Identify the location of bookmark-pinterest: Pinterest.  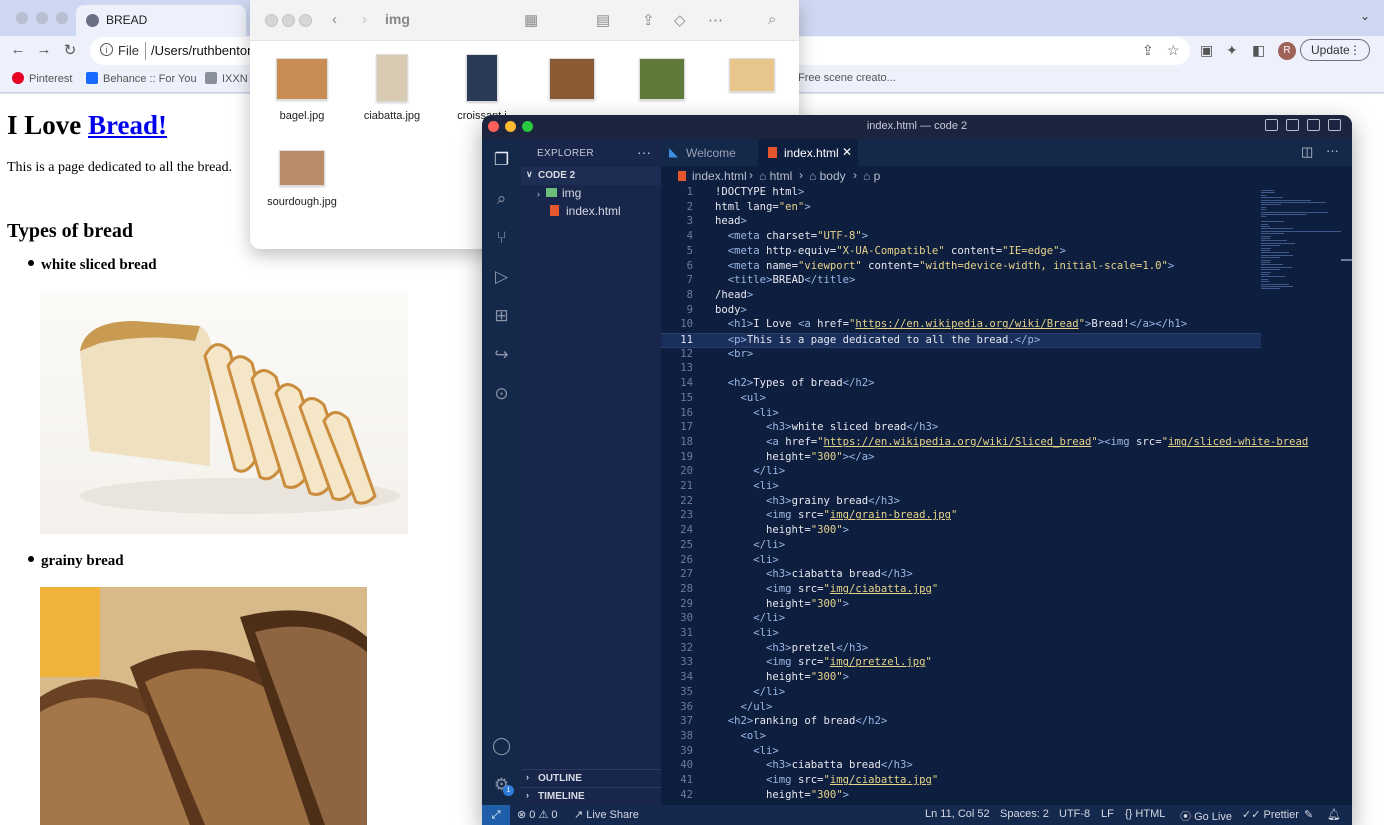
(42, 78).